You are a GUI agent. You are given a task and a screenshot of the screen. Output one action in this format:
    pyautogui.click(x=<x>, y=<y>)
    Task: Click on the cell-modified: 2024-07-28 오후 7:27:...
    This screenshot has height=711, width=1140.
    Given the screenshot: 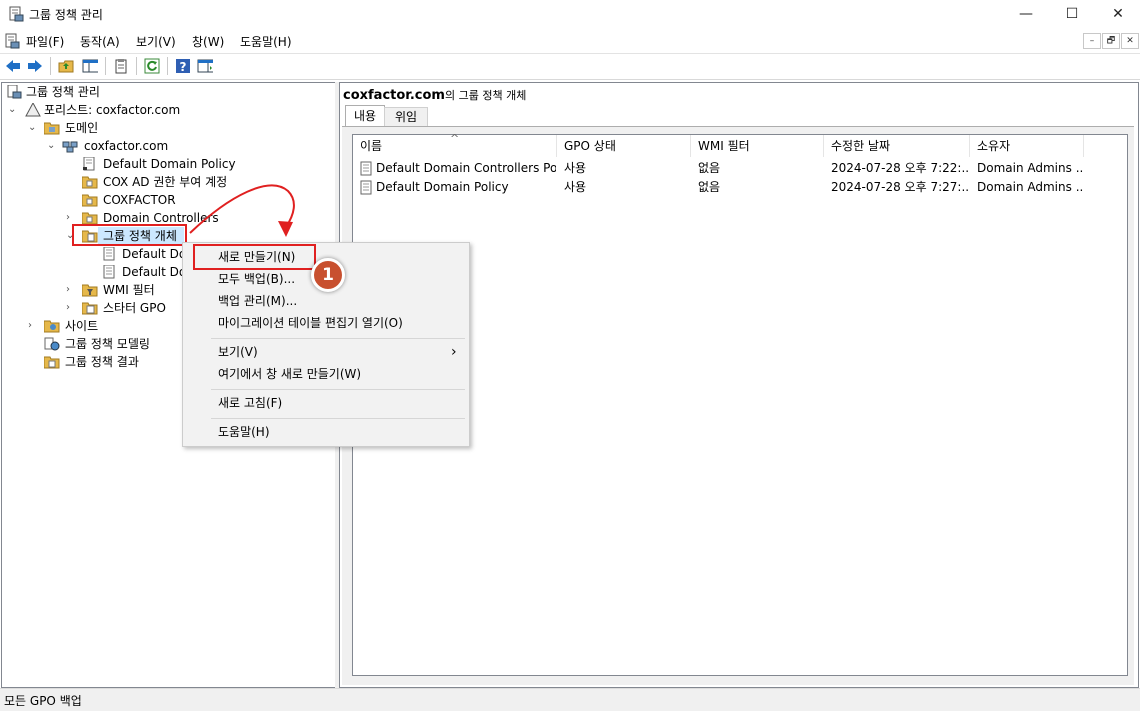 What is the action you would take?
    pyautogui.click(x=900, y=187)
    